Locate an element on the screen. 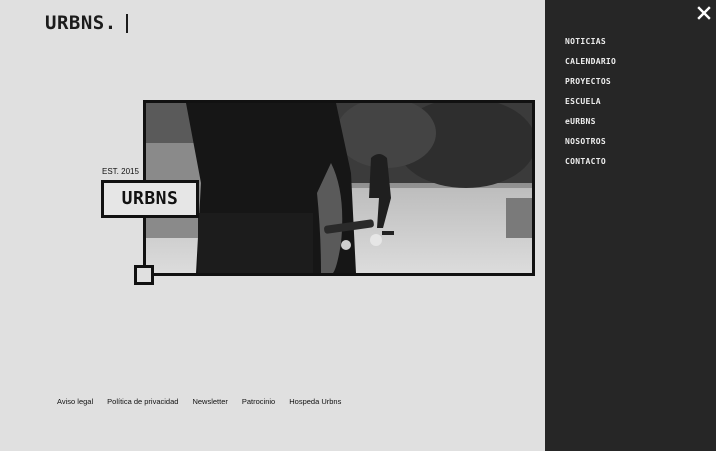 This screenshot has height=451, width=716. menu-item-eurbns: eURBNS is located at coordinates (590, 127).